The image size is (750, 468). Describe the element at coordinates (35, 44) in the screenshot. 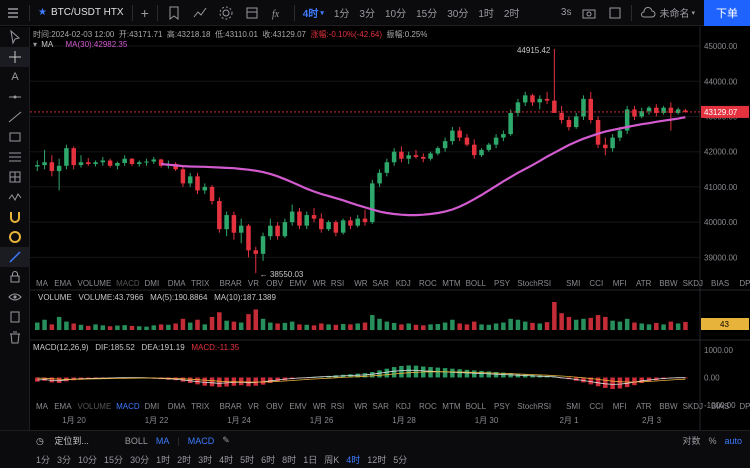

I see `visibility-toggle-icon: ▾` at that location.